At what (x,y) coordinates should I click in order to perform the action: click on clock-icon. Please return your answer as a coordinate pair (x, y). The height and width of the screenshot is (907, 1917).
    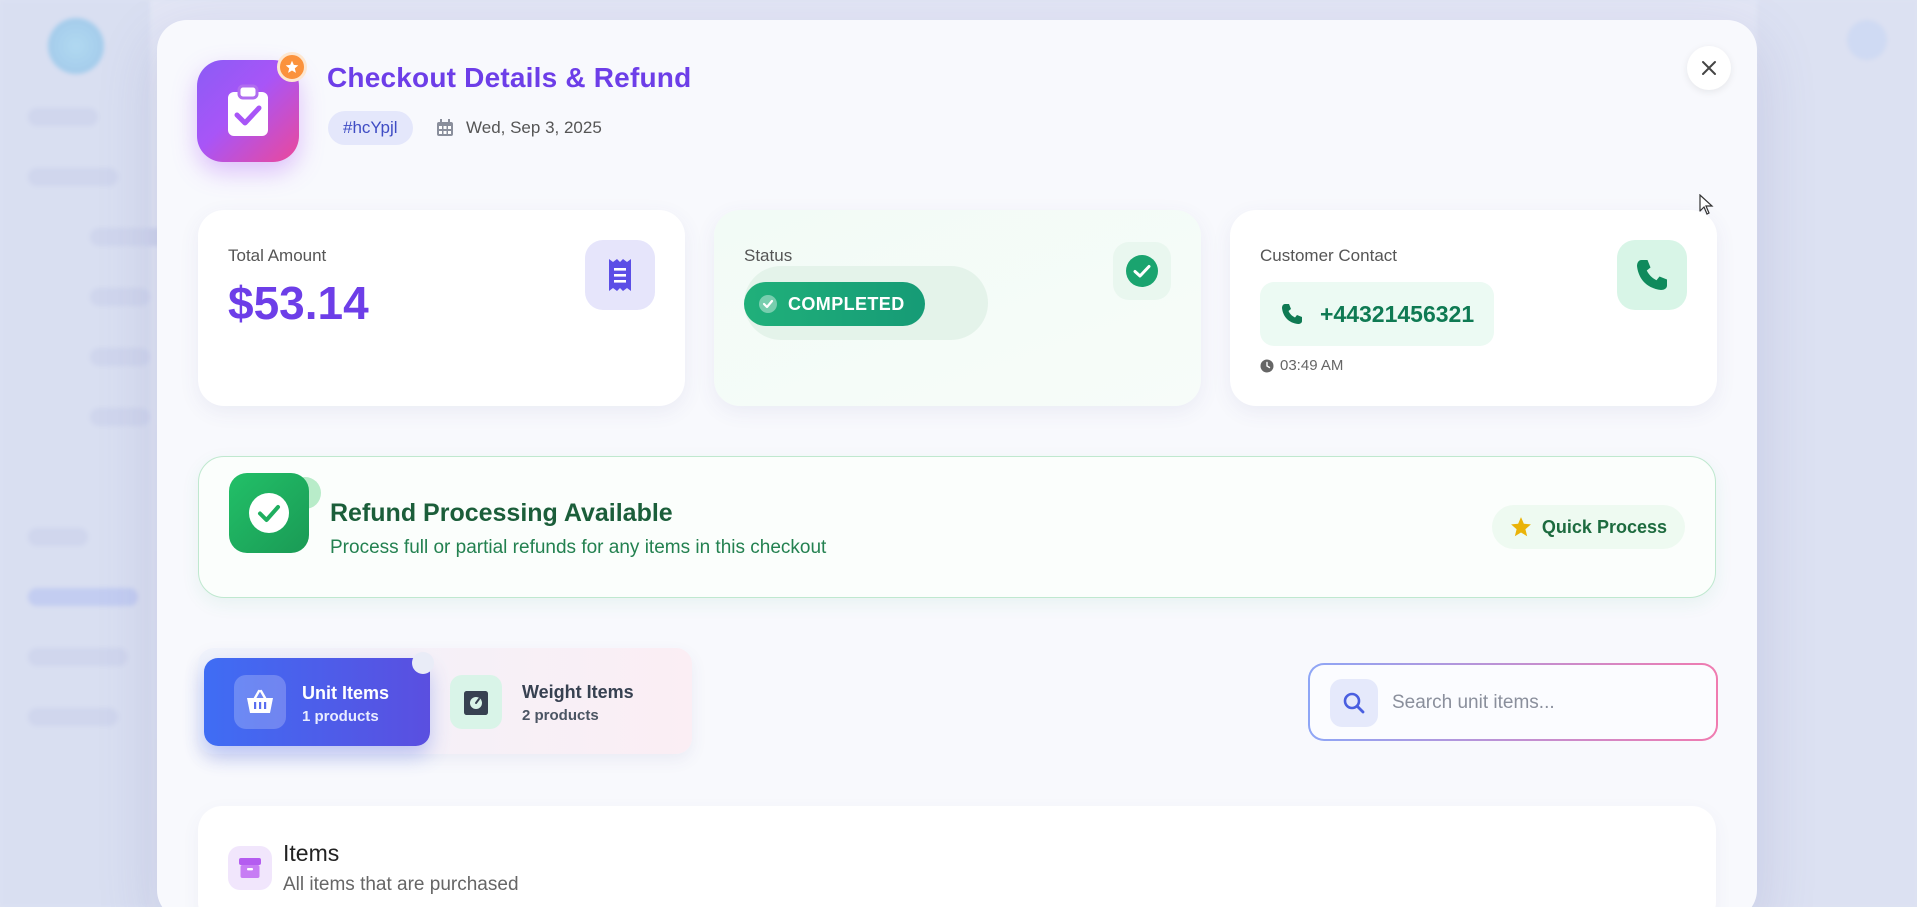
    Looking at the image, I should click on (1267, 365).